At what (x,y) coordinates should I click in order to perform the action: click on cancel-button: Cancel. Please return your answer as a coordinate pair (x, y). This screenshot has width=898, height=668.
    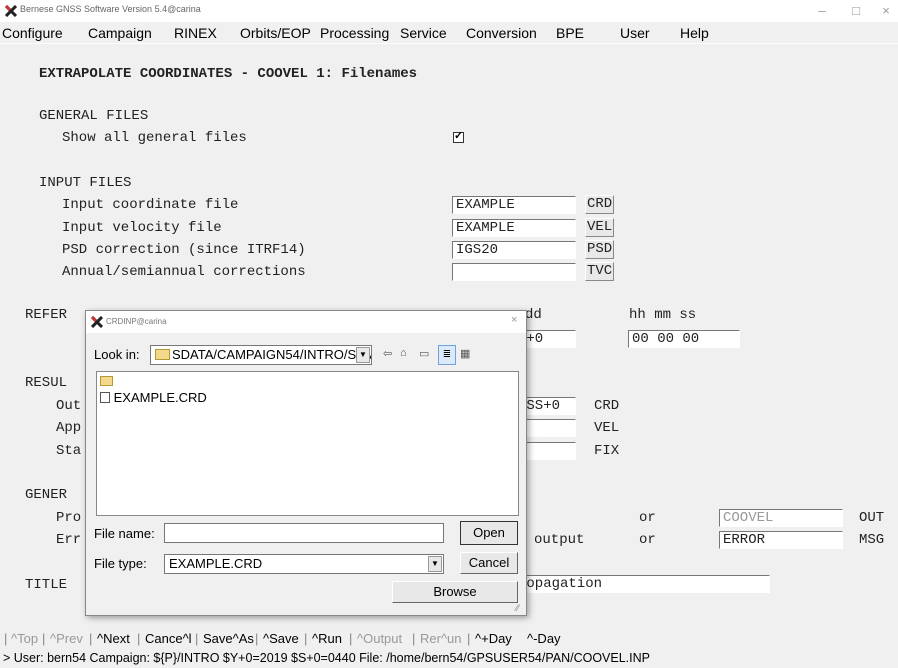
    Looking at the image, I should click on (489, 563).